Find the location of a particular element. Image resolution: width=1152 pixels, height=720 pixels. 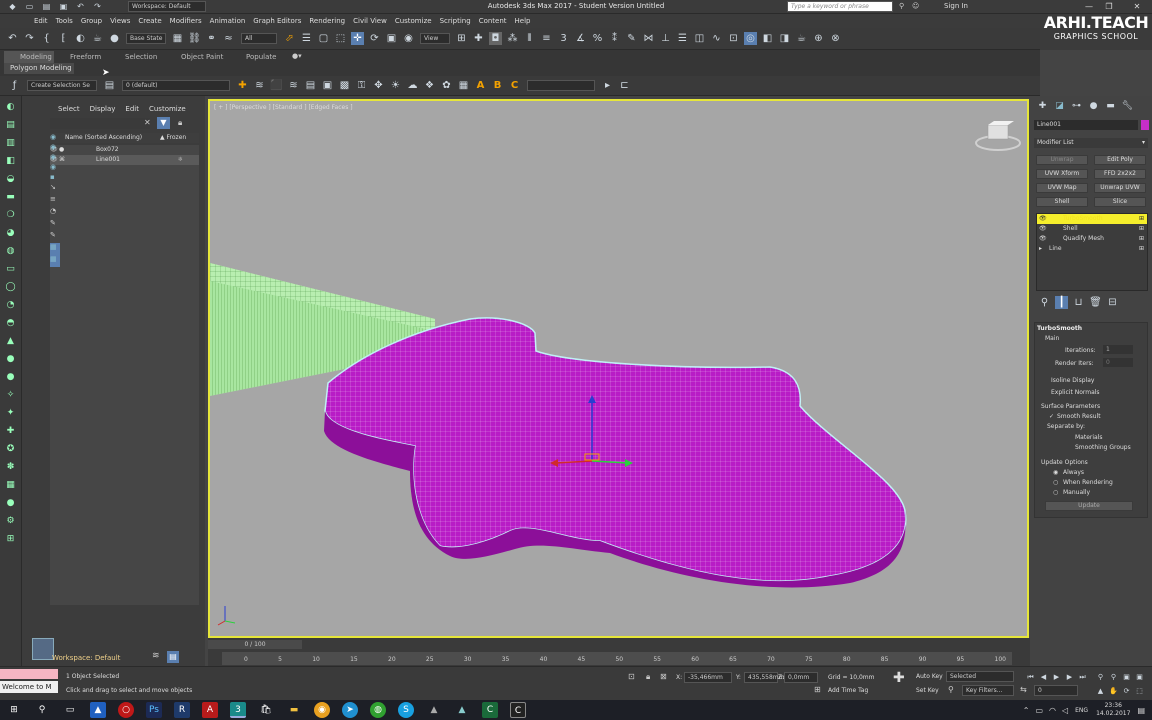

uvw-map-button: UVW Map is located at coordinates (1062, 188).